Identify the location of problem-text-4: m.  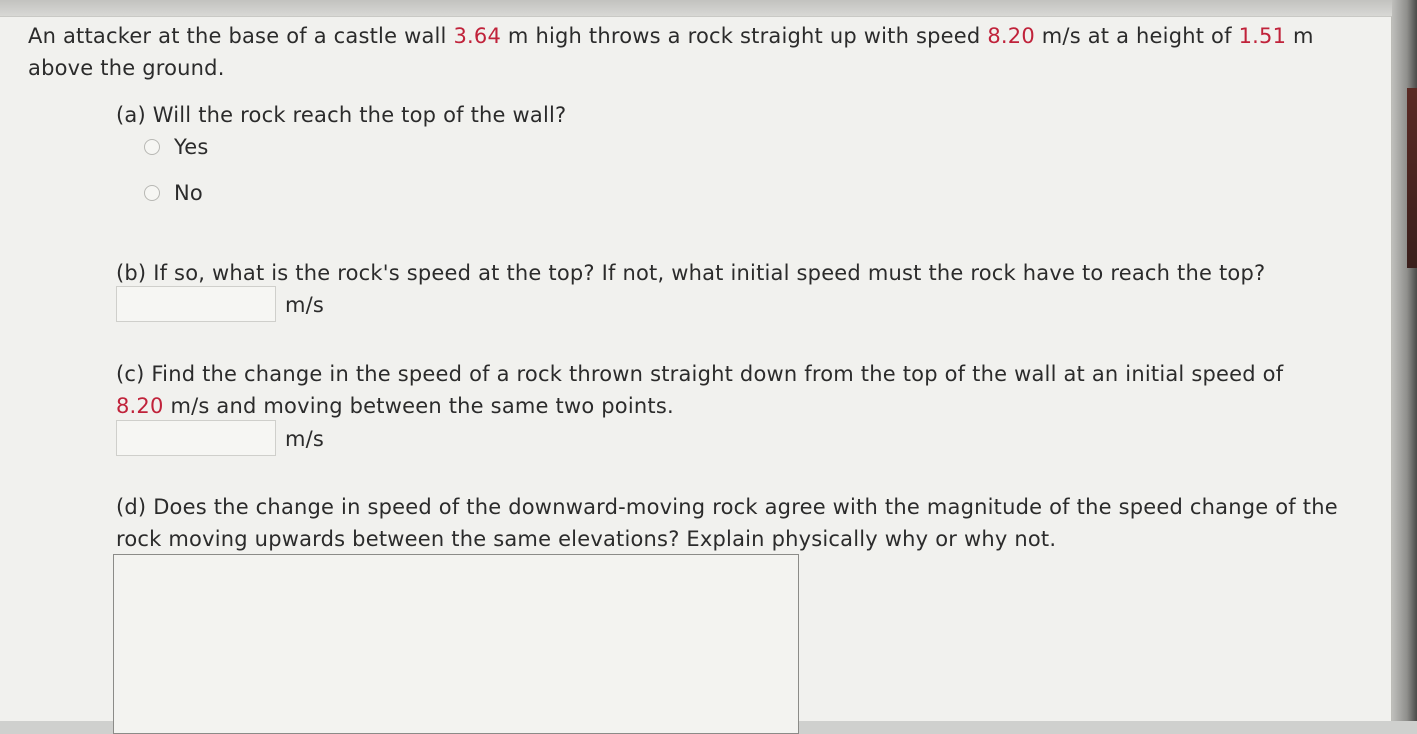
(1300, 36).